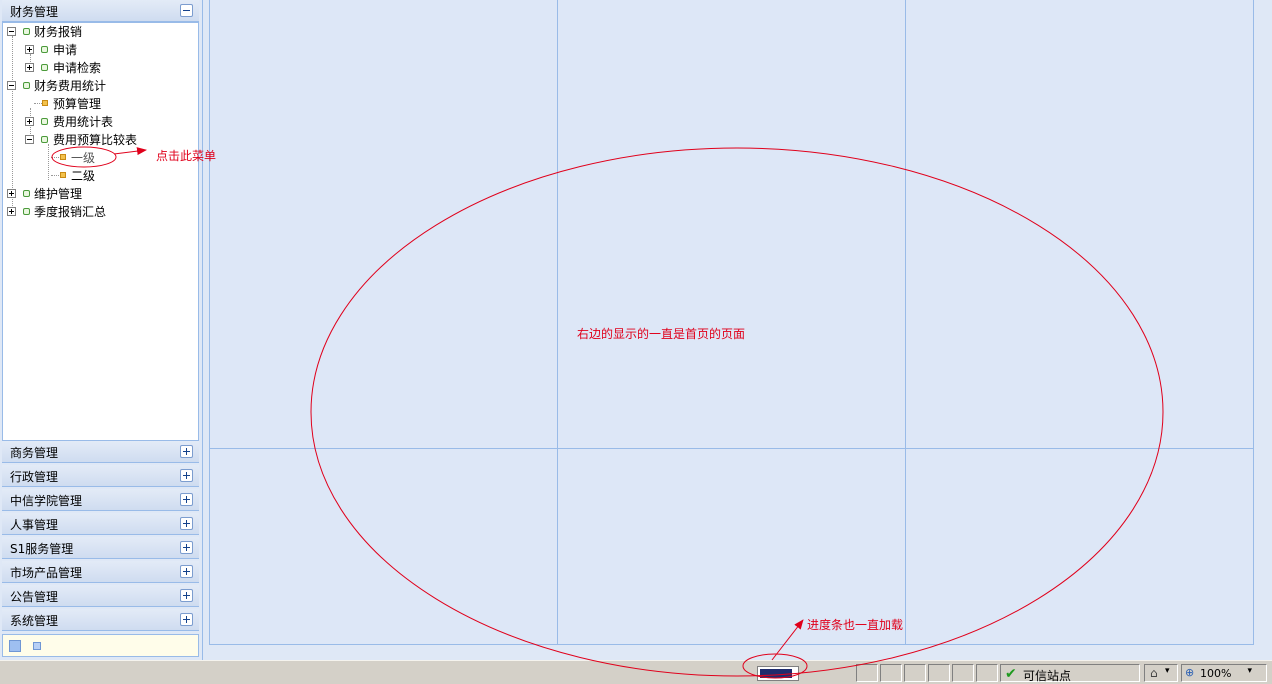 The width and height of the screenshot is (1272, 684). Describe the element at coordinates (775, 666) in the screenshot. I see `progress-ellipse` at that location.